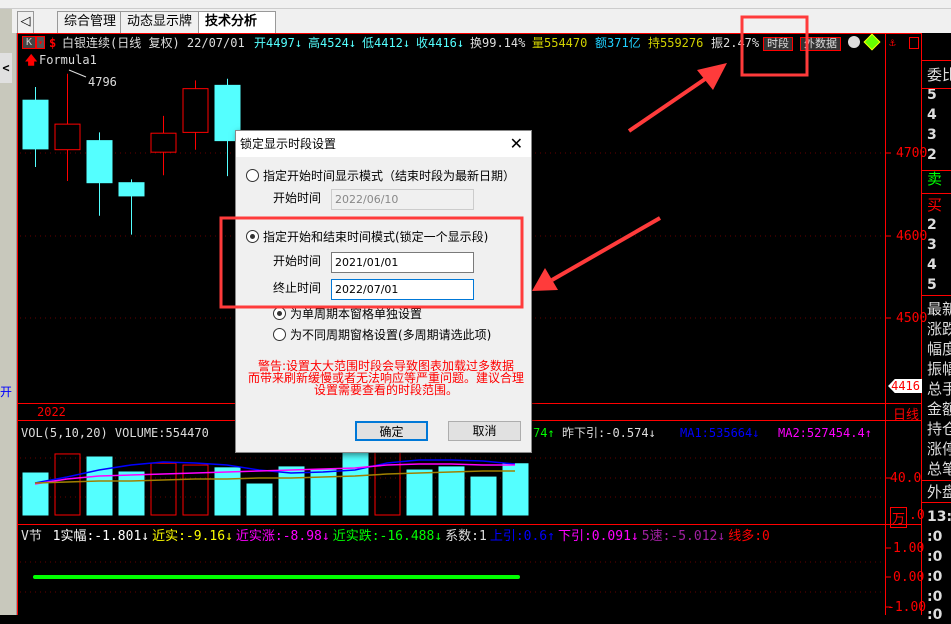 This screenshot has height=624, width=951. I want to click on indicator-value: 近实:-9.16↓, so click(192, 536).